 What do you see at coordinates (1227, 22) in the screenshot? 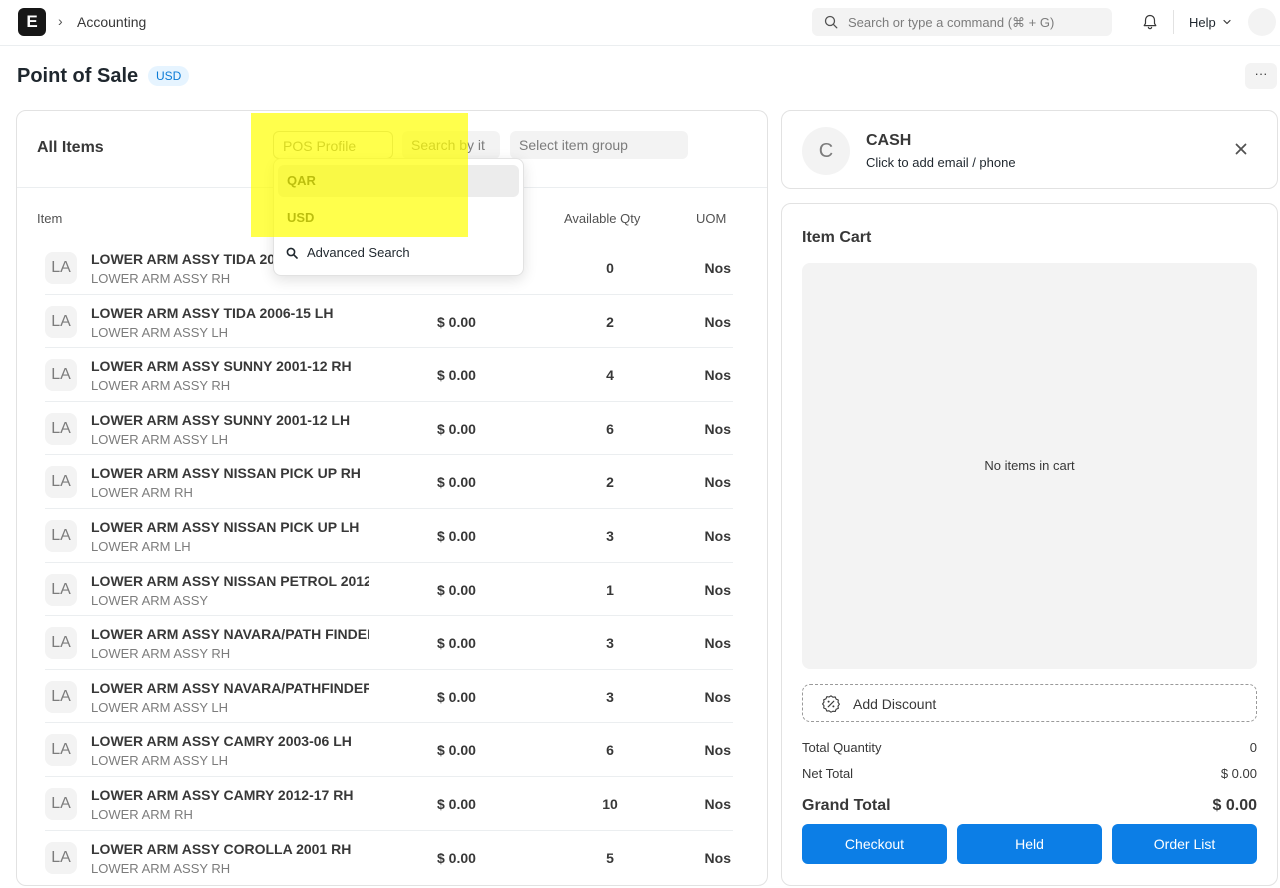
I see `chevron-down-icon` at bounding box center [1227, 22].